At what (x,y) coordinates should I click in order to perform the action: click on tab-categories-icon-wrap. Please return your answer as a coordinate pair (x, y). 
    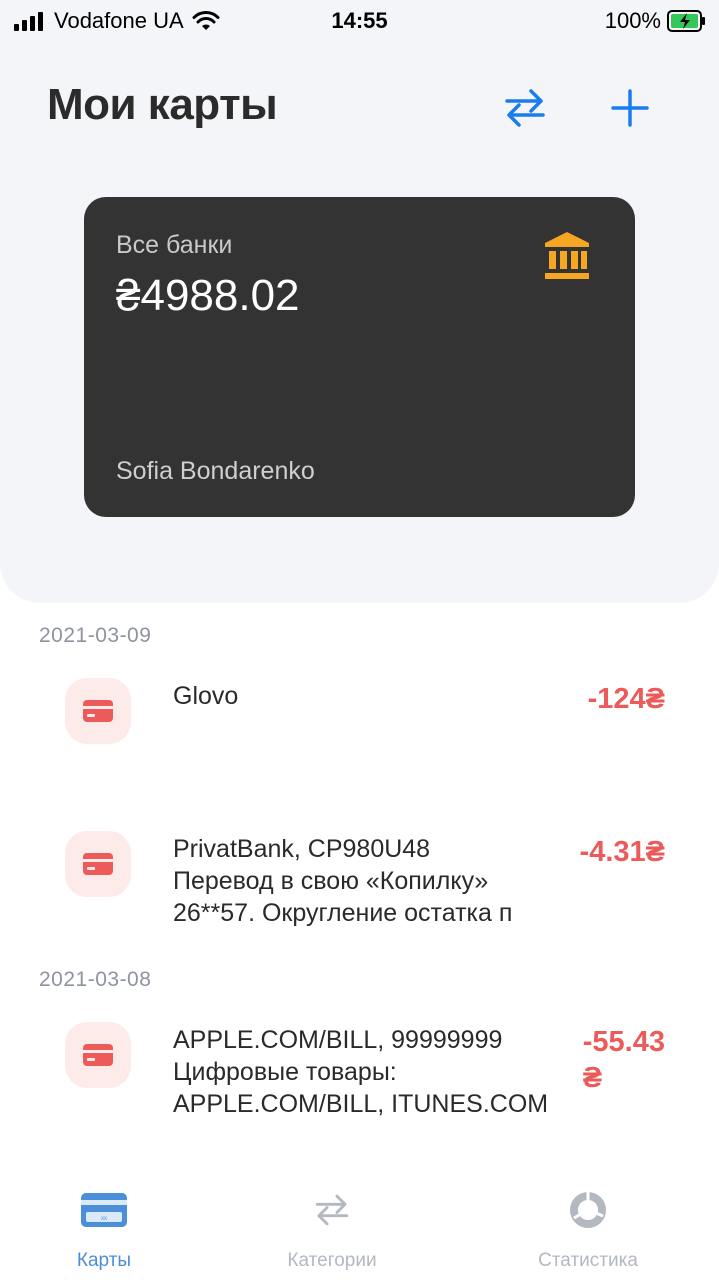
    Looking at the image, I should click on (332, 1210).